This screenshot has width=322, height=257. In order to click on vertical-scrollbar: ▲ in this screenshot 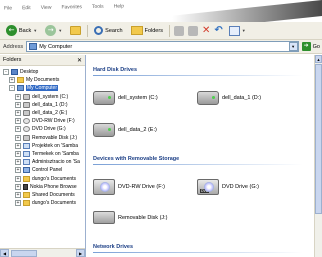, I will do `click(318, 156)`.